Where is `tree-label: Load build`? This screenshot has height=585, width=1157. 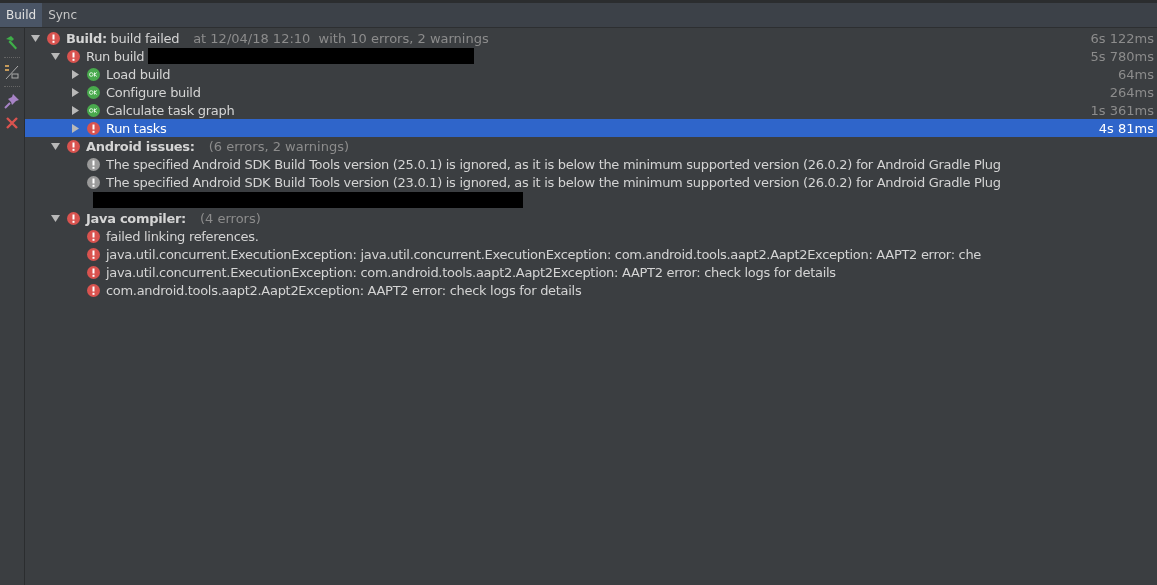
tree-label: Load build is located at coordinates (138, 74).